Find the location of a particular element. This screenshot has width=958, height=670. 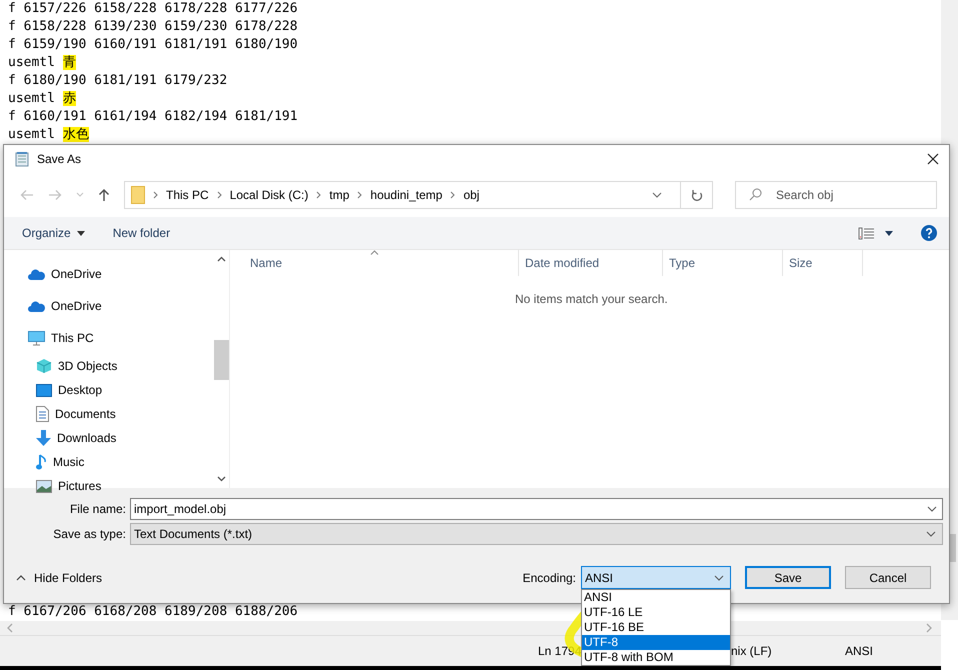

hide-folders-button: Hide Folders is located at coordinates (59, 577).